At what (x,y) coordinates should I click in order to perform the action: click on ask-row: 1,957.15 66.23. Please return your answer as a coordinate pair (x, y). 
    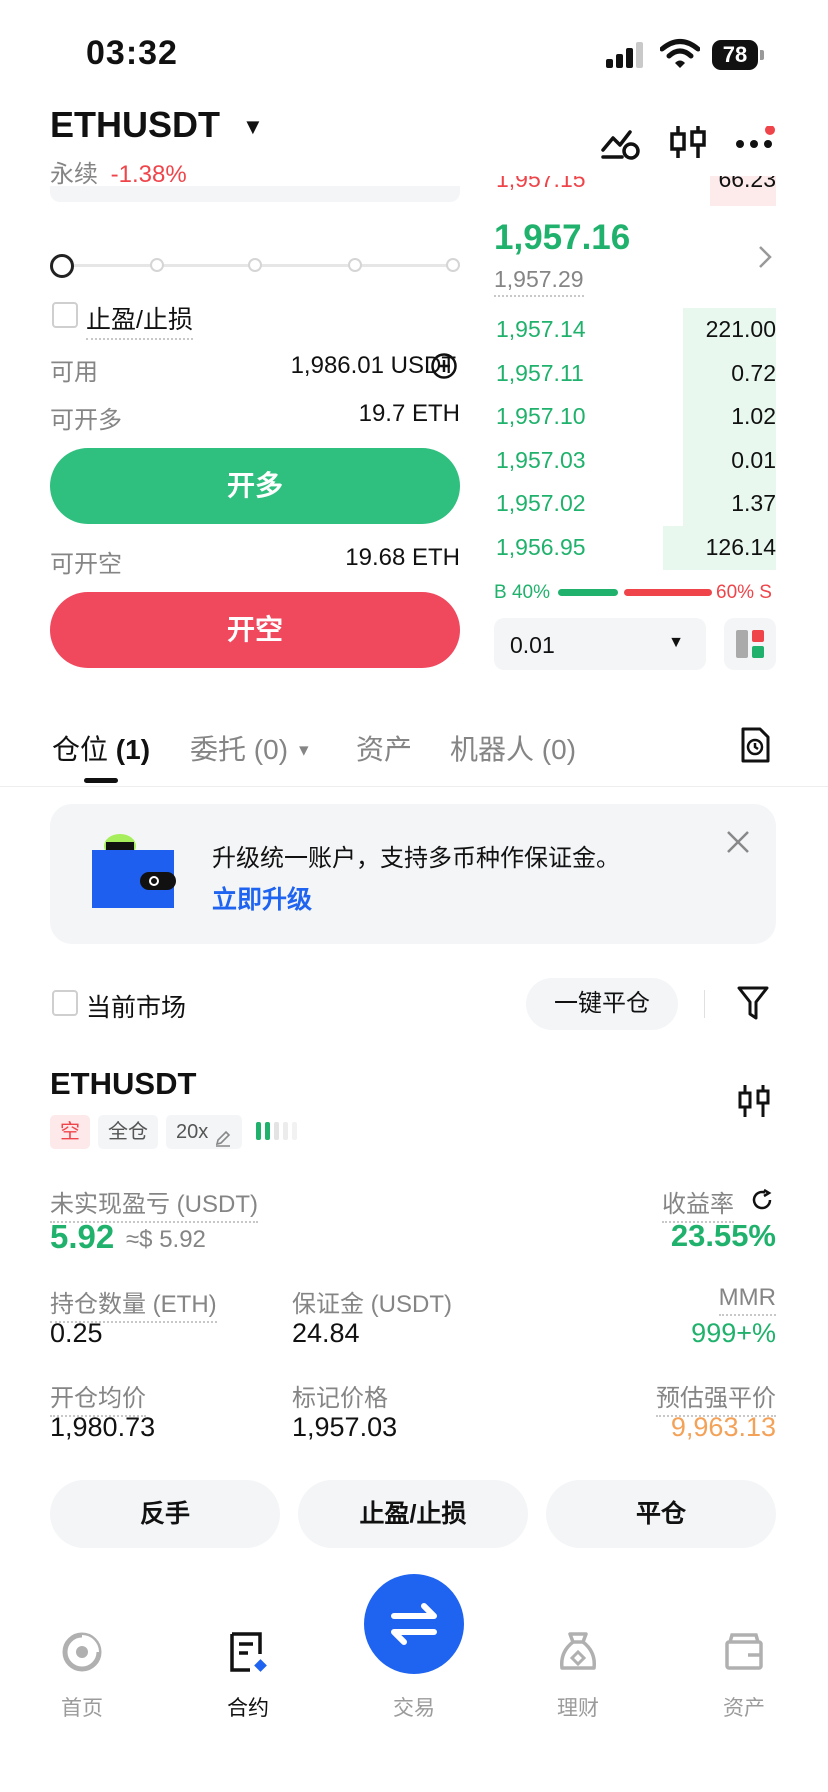
    Looking at the image, I should click on (635, 191).